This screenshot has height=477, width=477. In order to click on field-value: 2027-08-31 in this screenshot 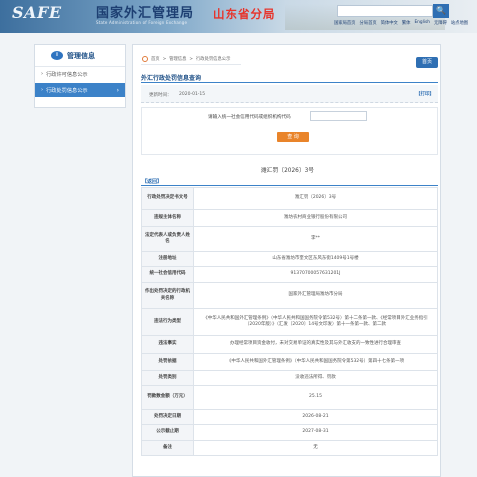, I will do `click(315, 432)`.